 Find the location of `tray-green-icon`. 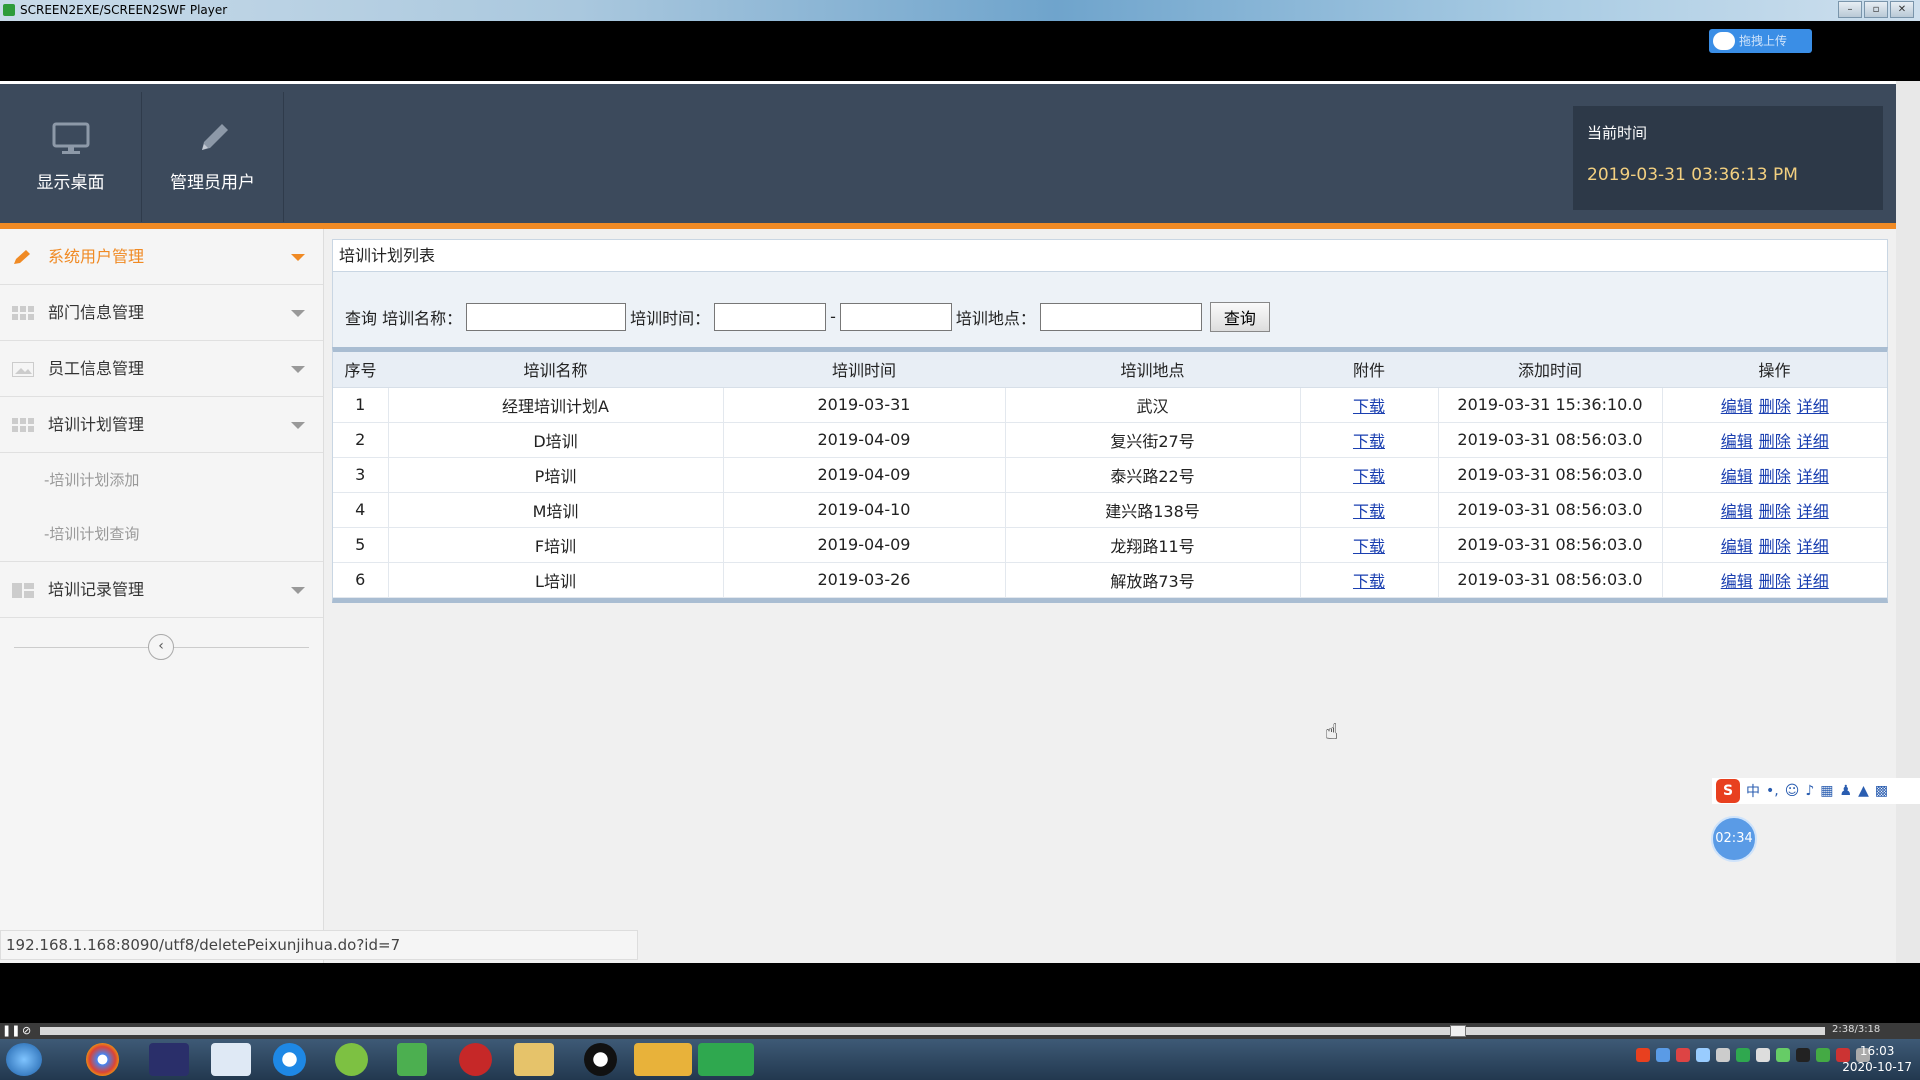

tray-green-icon is located at coordinates (1823, 1055).